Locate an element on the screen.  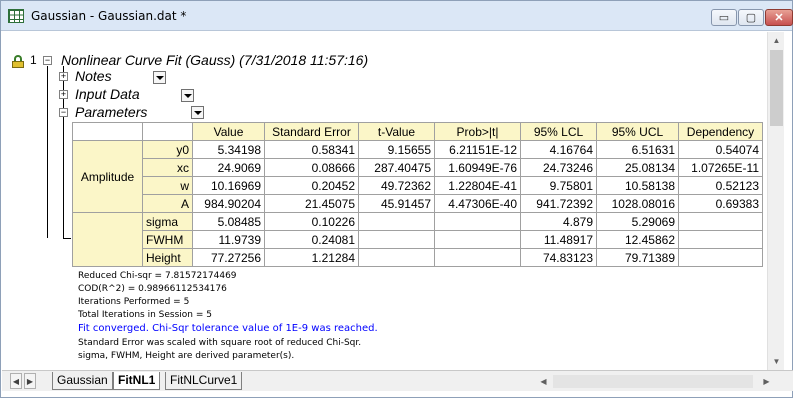
expand-notes-icon: + is located at coordinates (63, 76).